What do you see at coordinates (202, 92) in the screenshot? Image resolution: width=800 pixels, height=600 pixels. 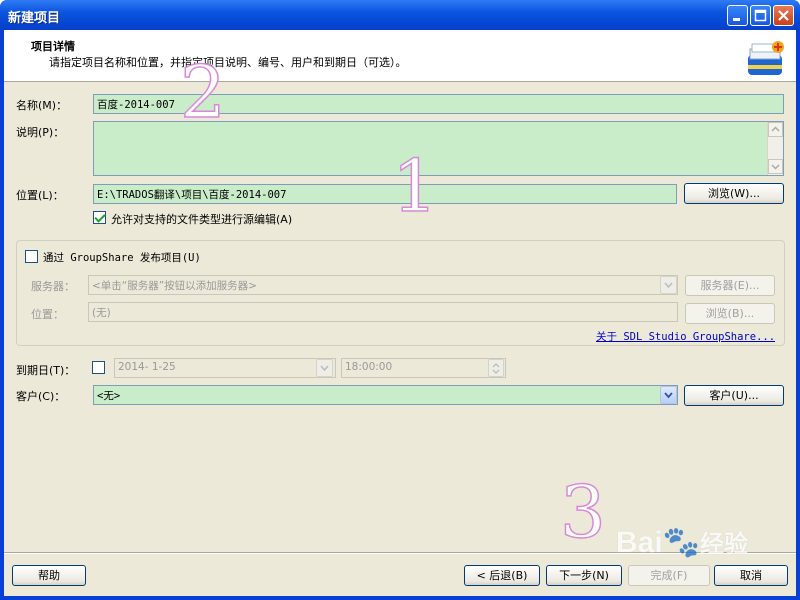 I see `annotation-number: 2` at bounding box center [202, 92].